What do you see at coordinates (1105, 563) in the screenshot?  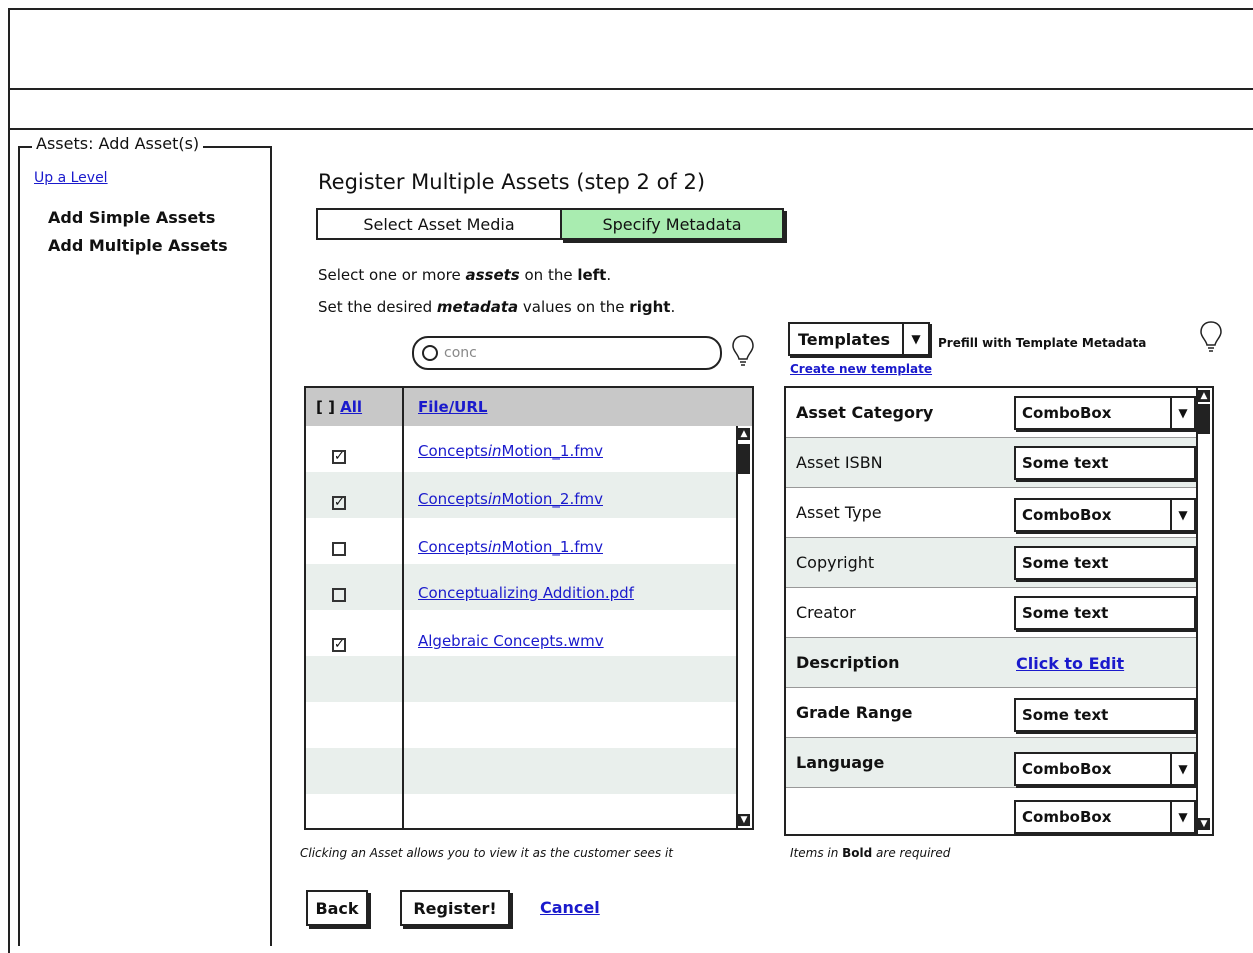 I see `copyright-field: Some text` at bounding box center [1105, 563].